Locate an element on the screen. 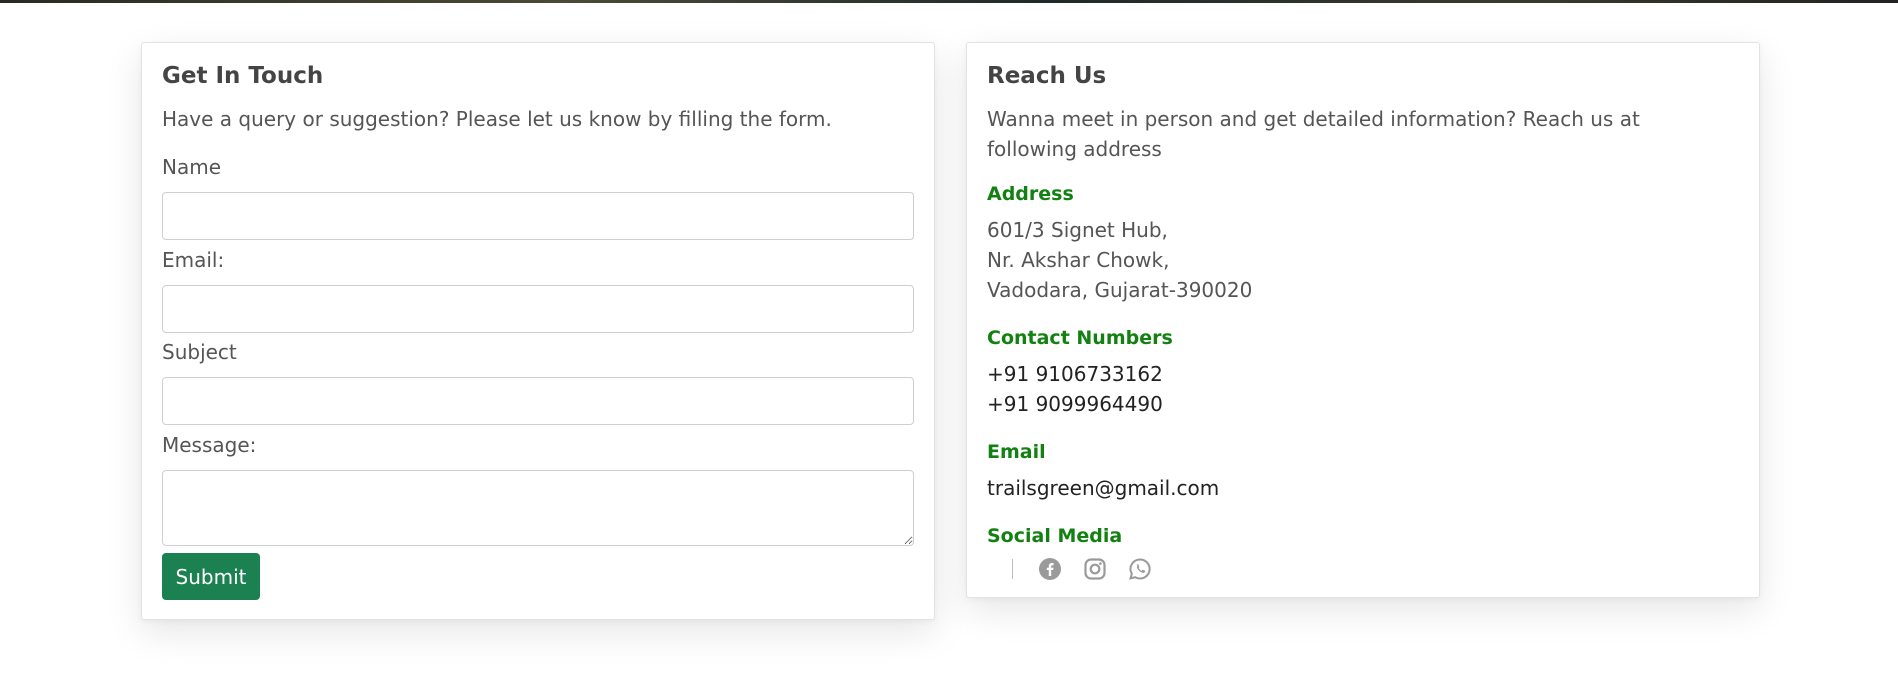 The height and width of the screenshot is (684, 1898). contact-numbers-heading: Contact Numbers is located at coordinates (1080, 338).